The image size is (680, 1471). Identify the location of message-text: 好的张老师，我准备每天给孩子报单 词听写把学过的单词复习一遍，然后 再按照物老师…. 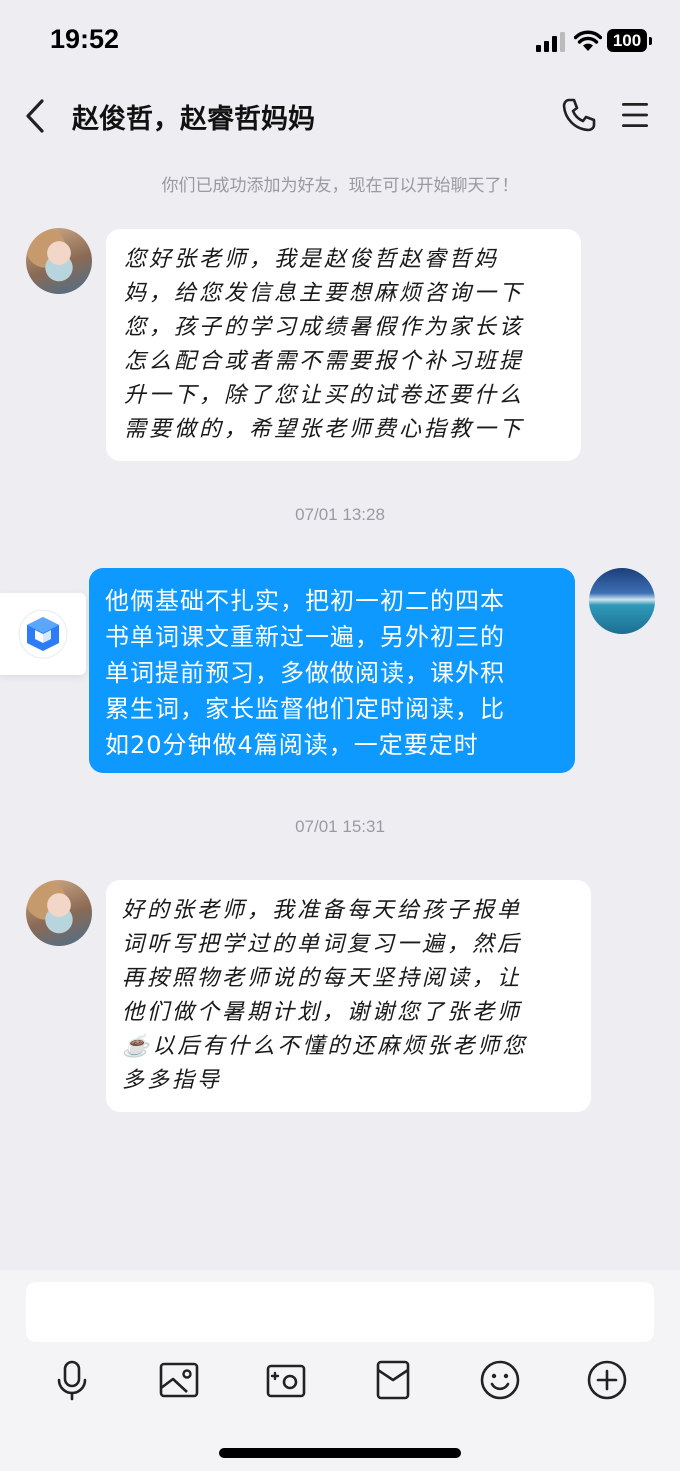
(325, 995).